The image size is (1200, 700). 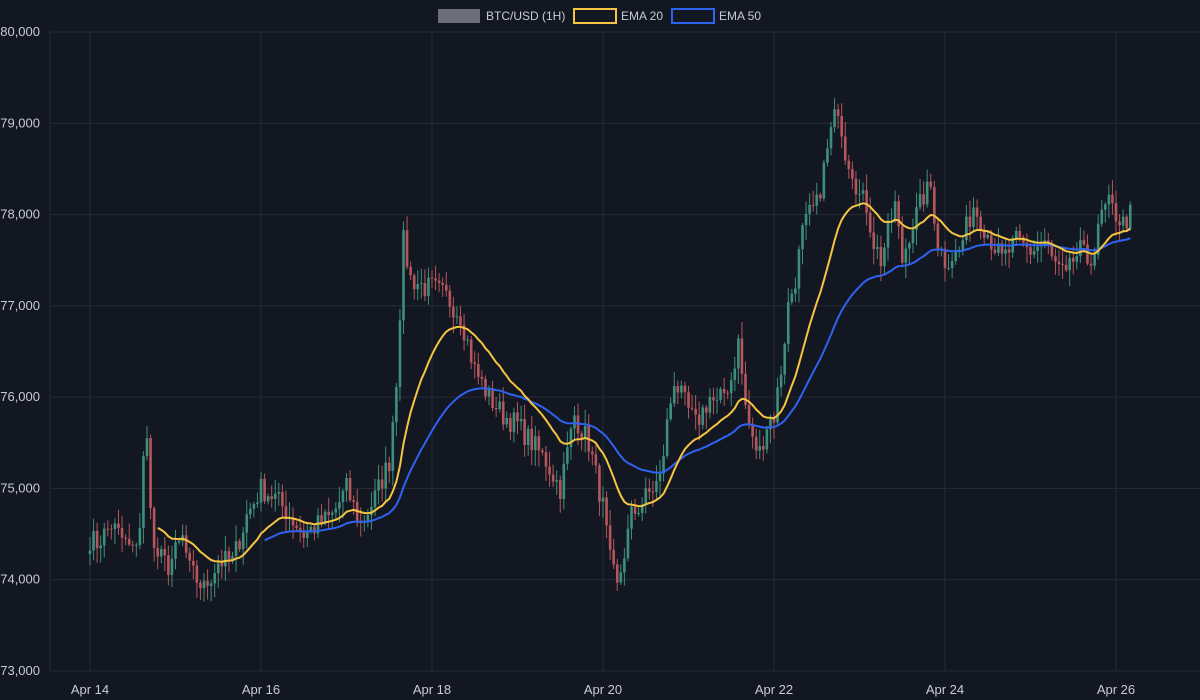 I want to click on x-tick-label: Apr 14, so click(x=90, y=689).